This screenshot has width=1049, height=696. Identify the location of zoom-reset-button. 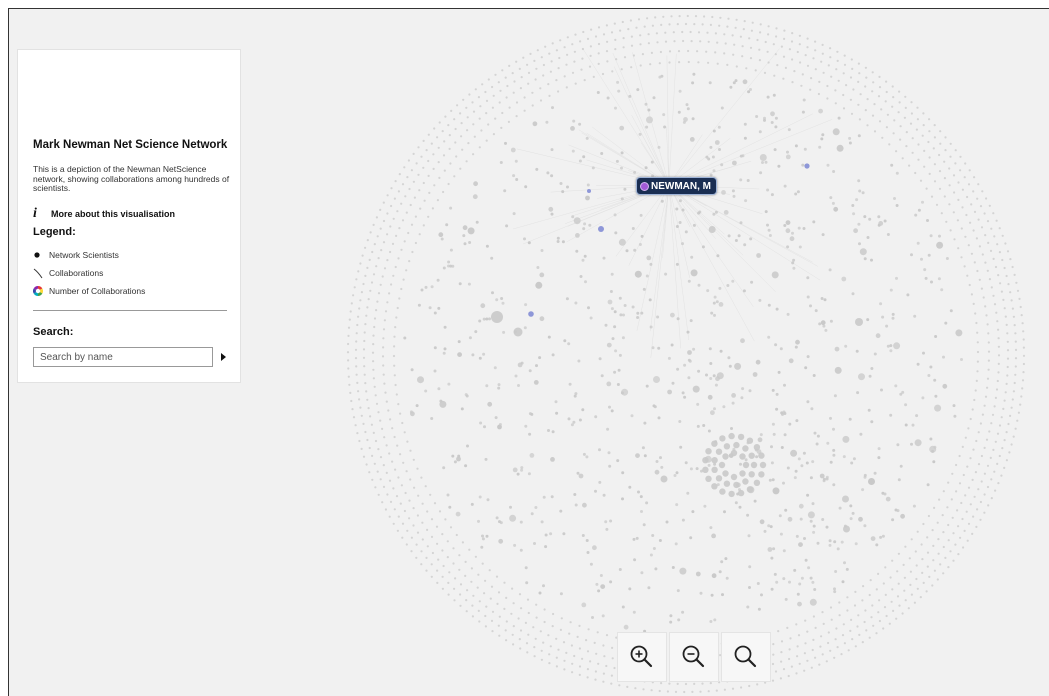
(746, 657).